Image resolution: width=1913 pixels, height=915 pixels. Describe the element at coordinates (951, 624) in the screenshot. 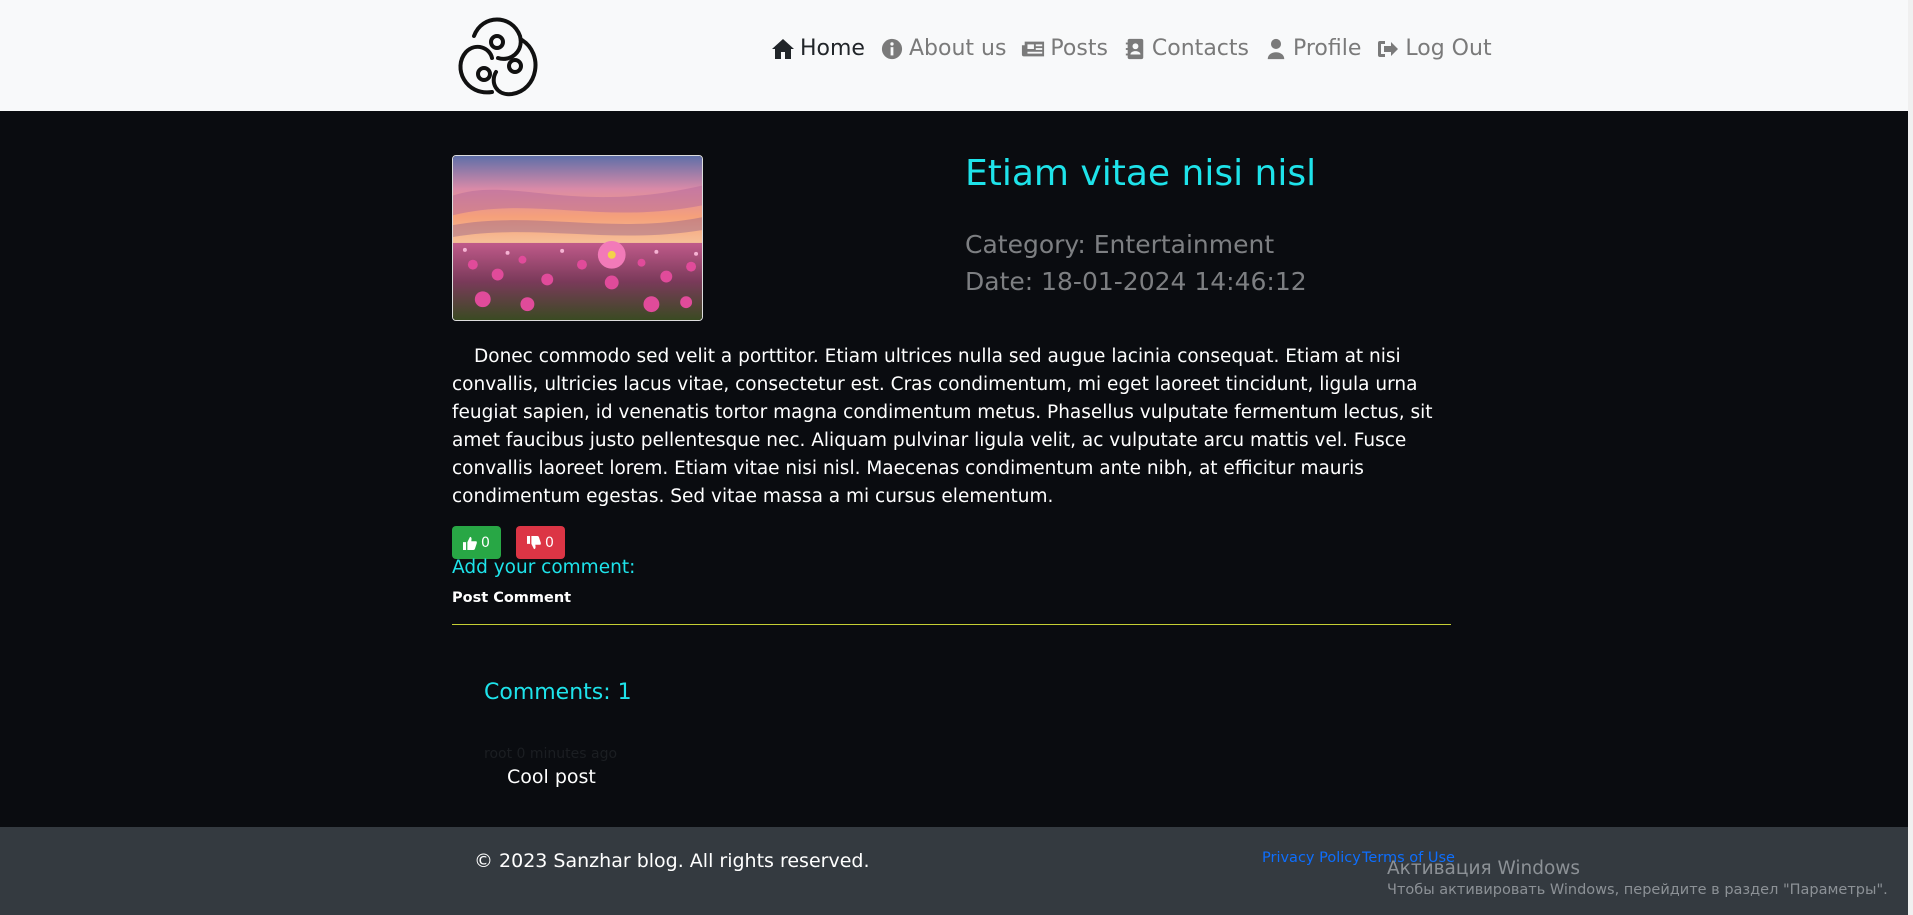

I see `divider` at that location.